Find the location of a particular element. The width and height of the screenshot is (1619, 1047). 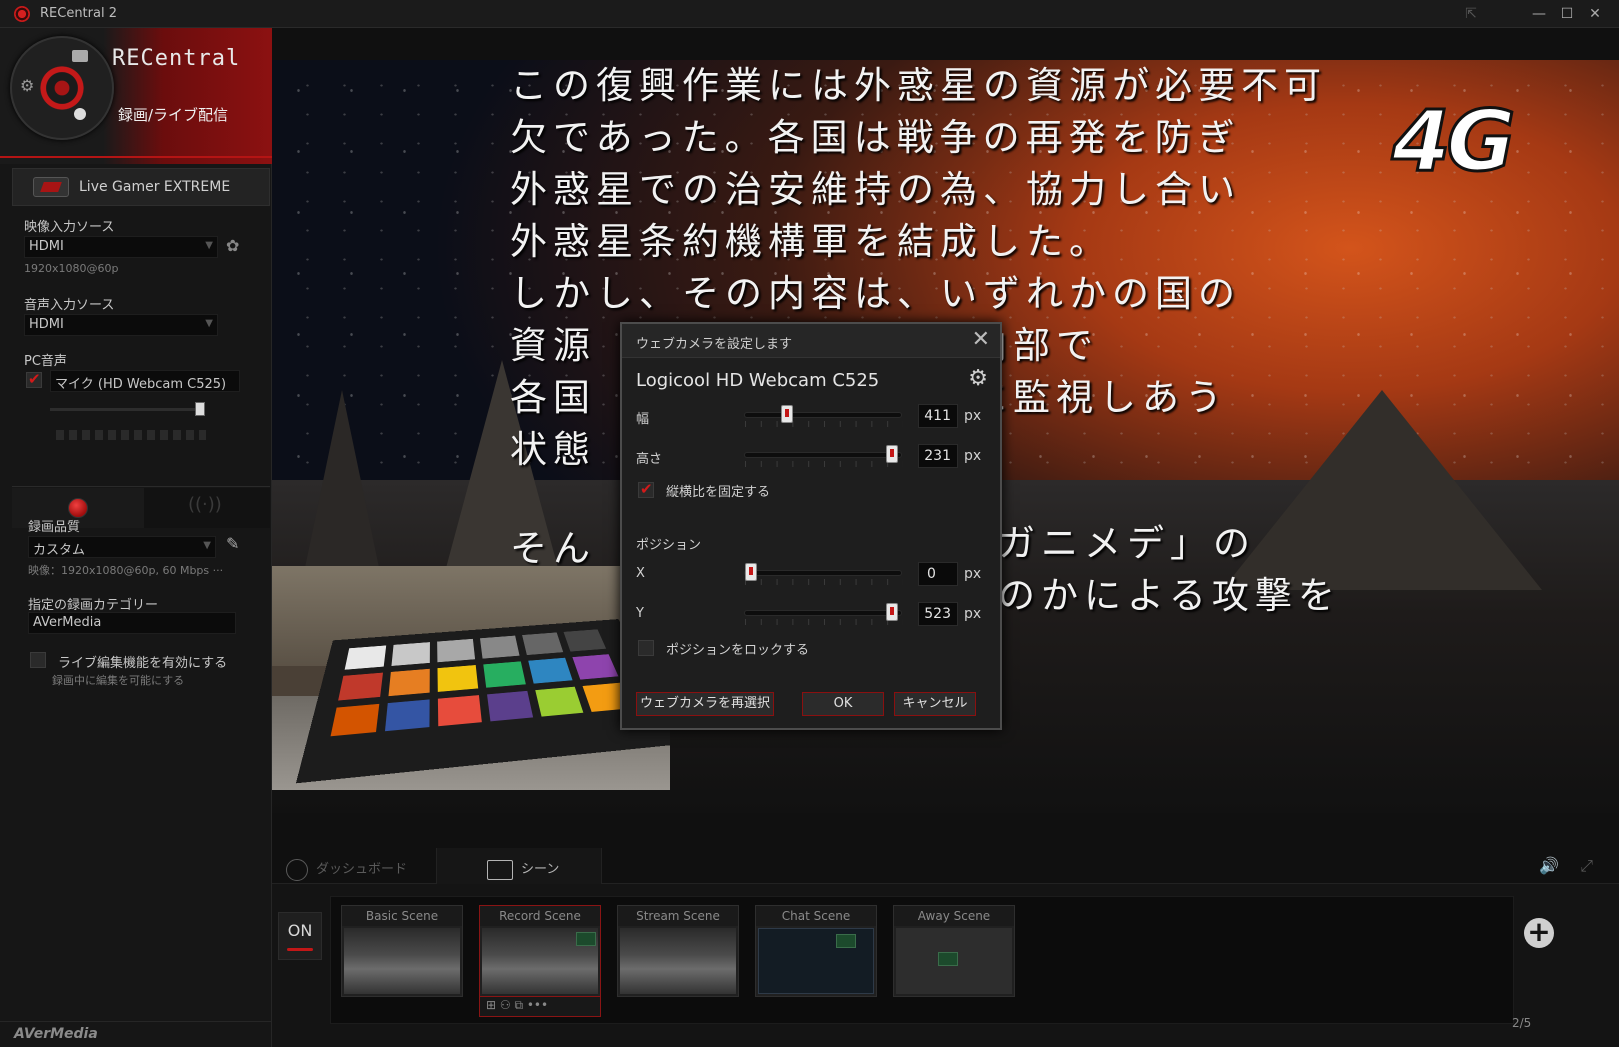

close-button: ✕ is located at coordinates (1595, 14).